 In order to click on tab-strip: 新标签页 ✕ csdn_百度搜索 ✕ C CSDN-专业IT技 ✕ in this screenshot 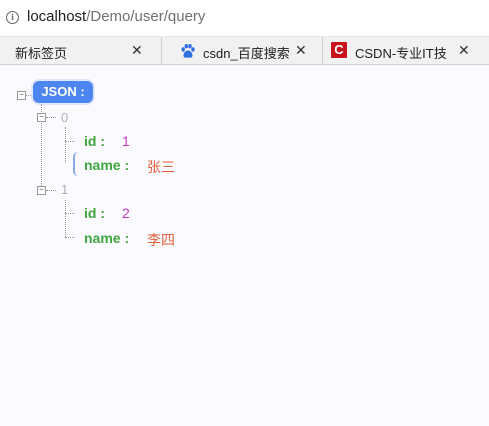, I will do `click(244, 51)`.